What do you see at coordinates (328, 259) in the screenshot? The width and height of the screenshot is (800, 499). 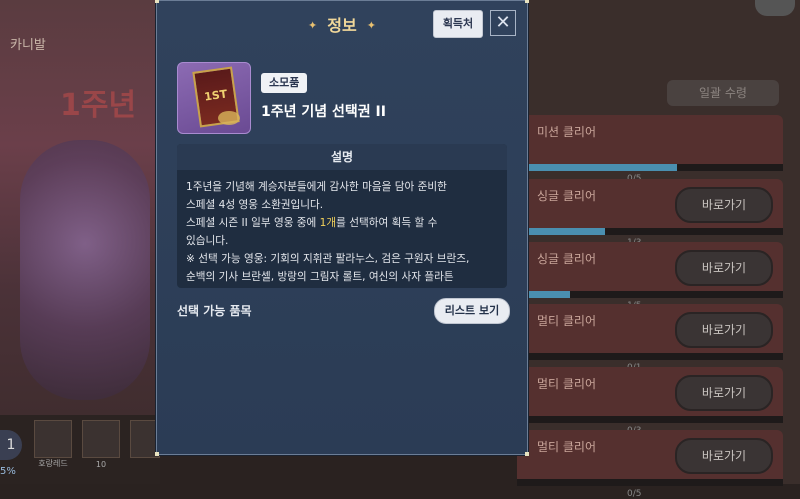 I see `description-line: ※ 선택 가능 영웅: 기회의 지휘관 팔라누스, 검은 구원자 브란즈,` at bounding box center [328, 259].